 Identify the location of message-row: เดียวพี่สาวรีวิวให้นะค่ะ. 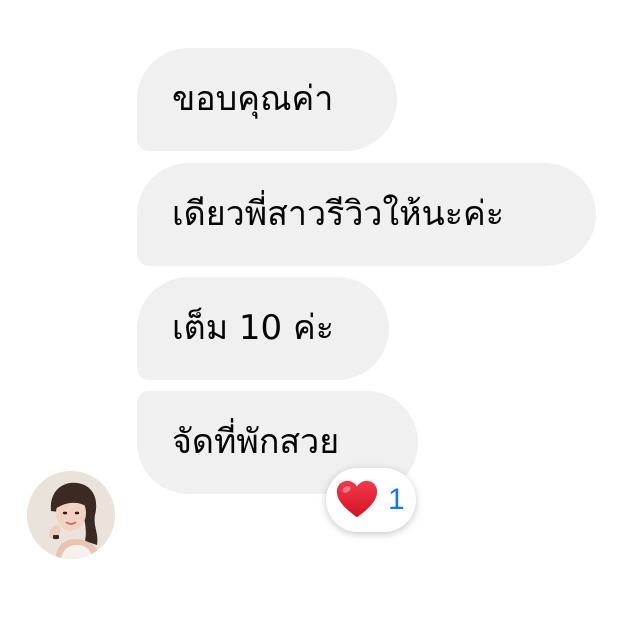
(366, 214).